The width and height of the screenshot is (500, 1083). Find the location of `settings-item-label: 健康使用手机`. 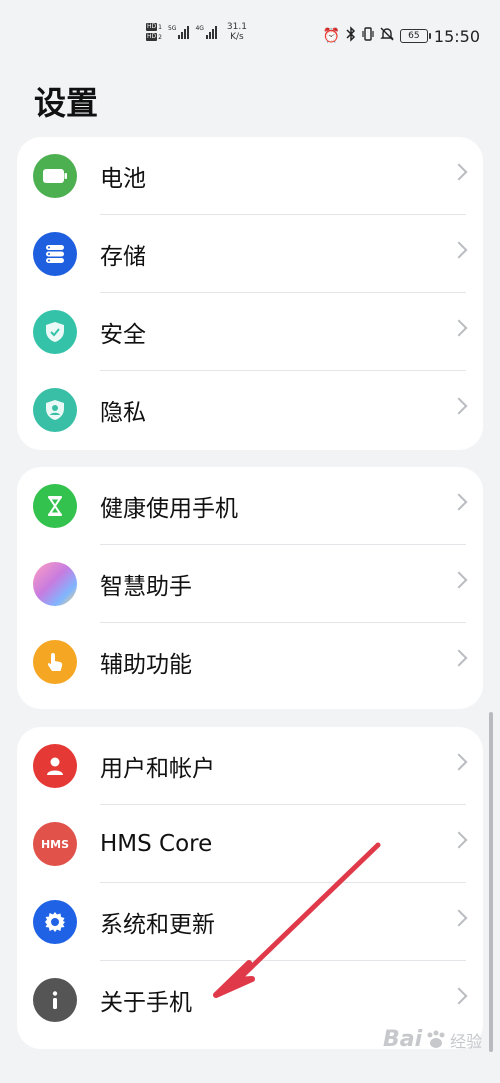

settings-item-label: 健康使用手机 is located at coordinates (169, 509).